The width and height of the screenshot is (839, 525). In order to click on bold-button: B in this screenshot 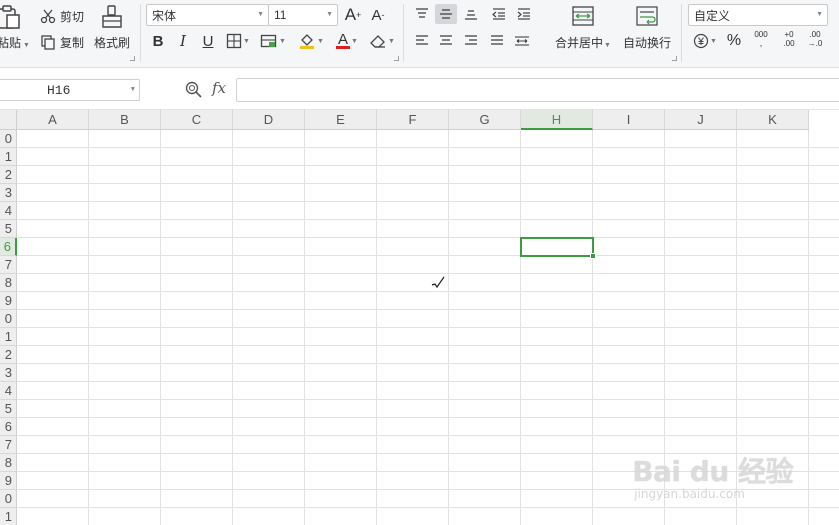, I will do `click(158, 41)`.